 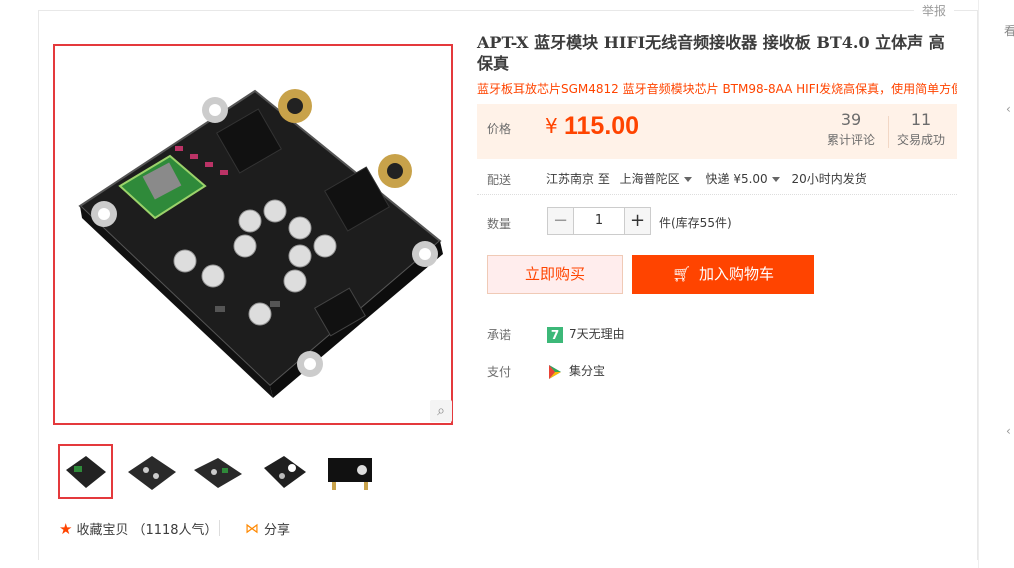 What do you see at coordinates (637, 221) in the screenshot?
I see `increase-button: +` at bounding box center [637, 221].